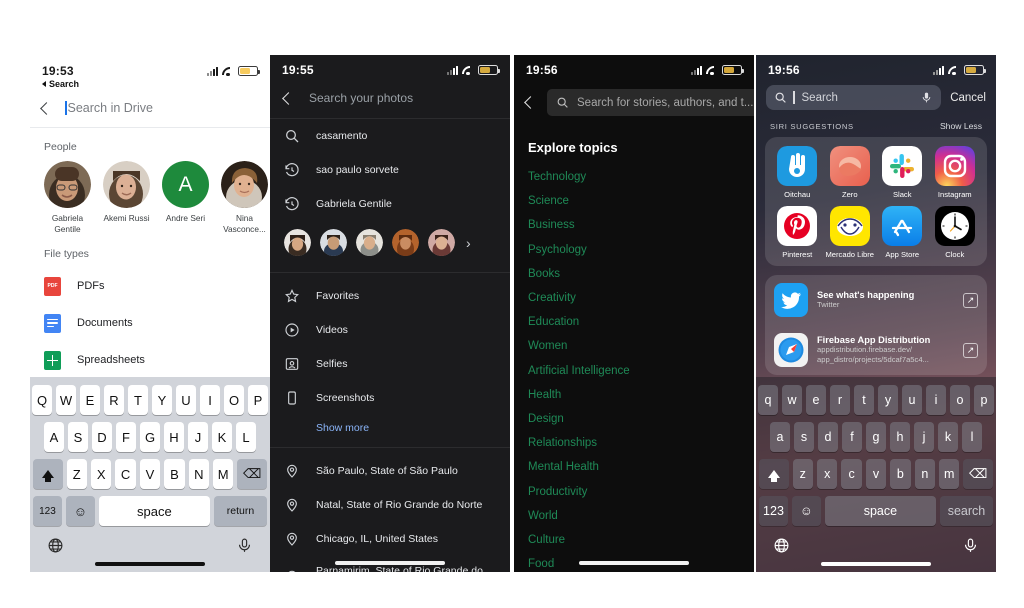 This screenshot has width=1024, height=608. I want to click on space-key: space, so click(154, 511).